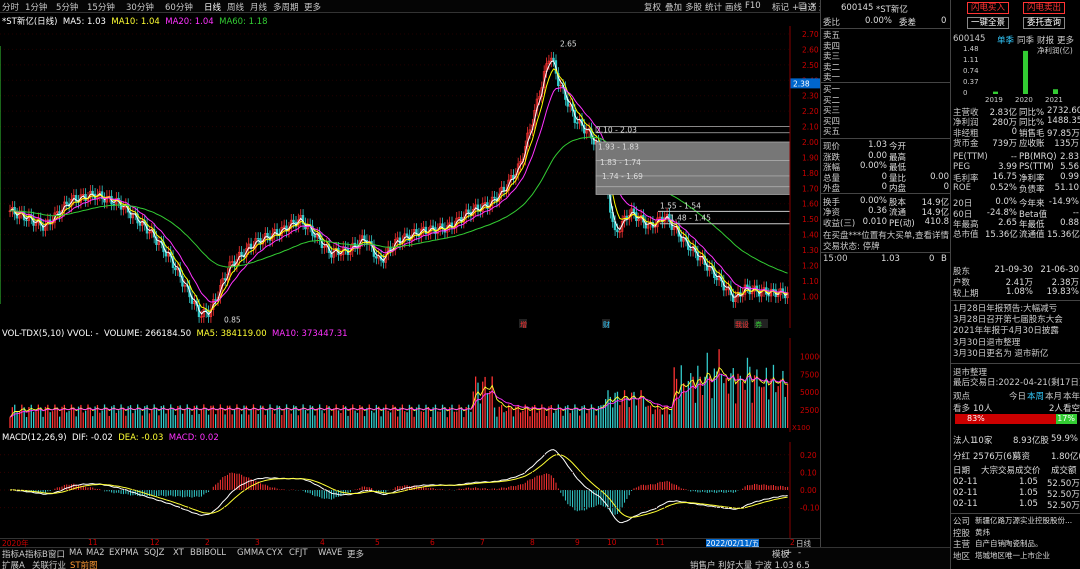 The width and height of the screenshot is (1080, 569). What do you see at coordinates (753, 6) in the screenshot?
I see `tool-4: F10` at bounding box center [753, 6].